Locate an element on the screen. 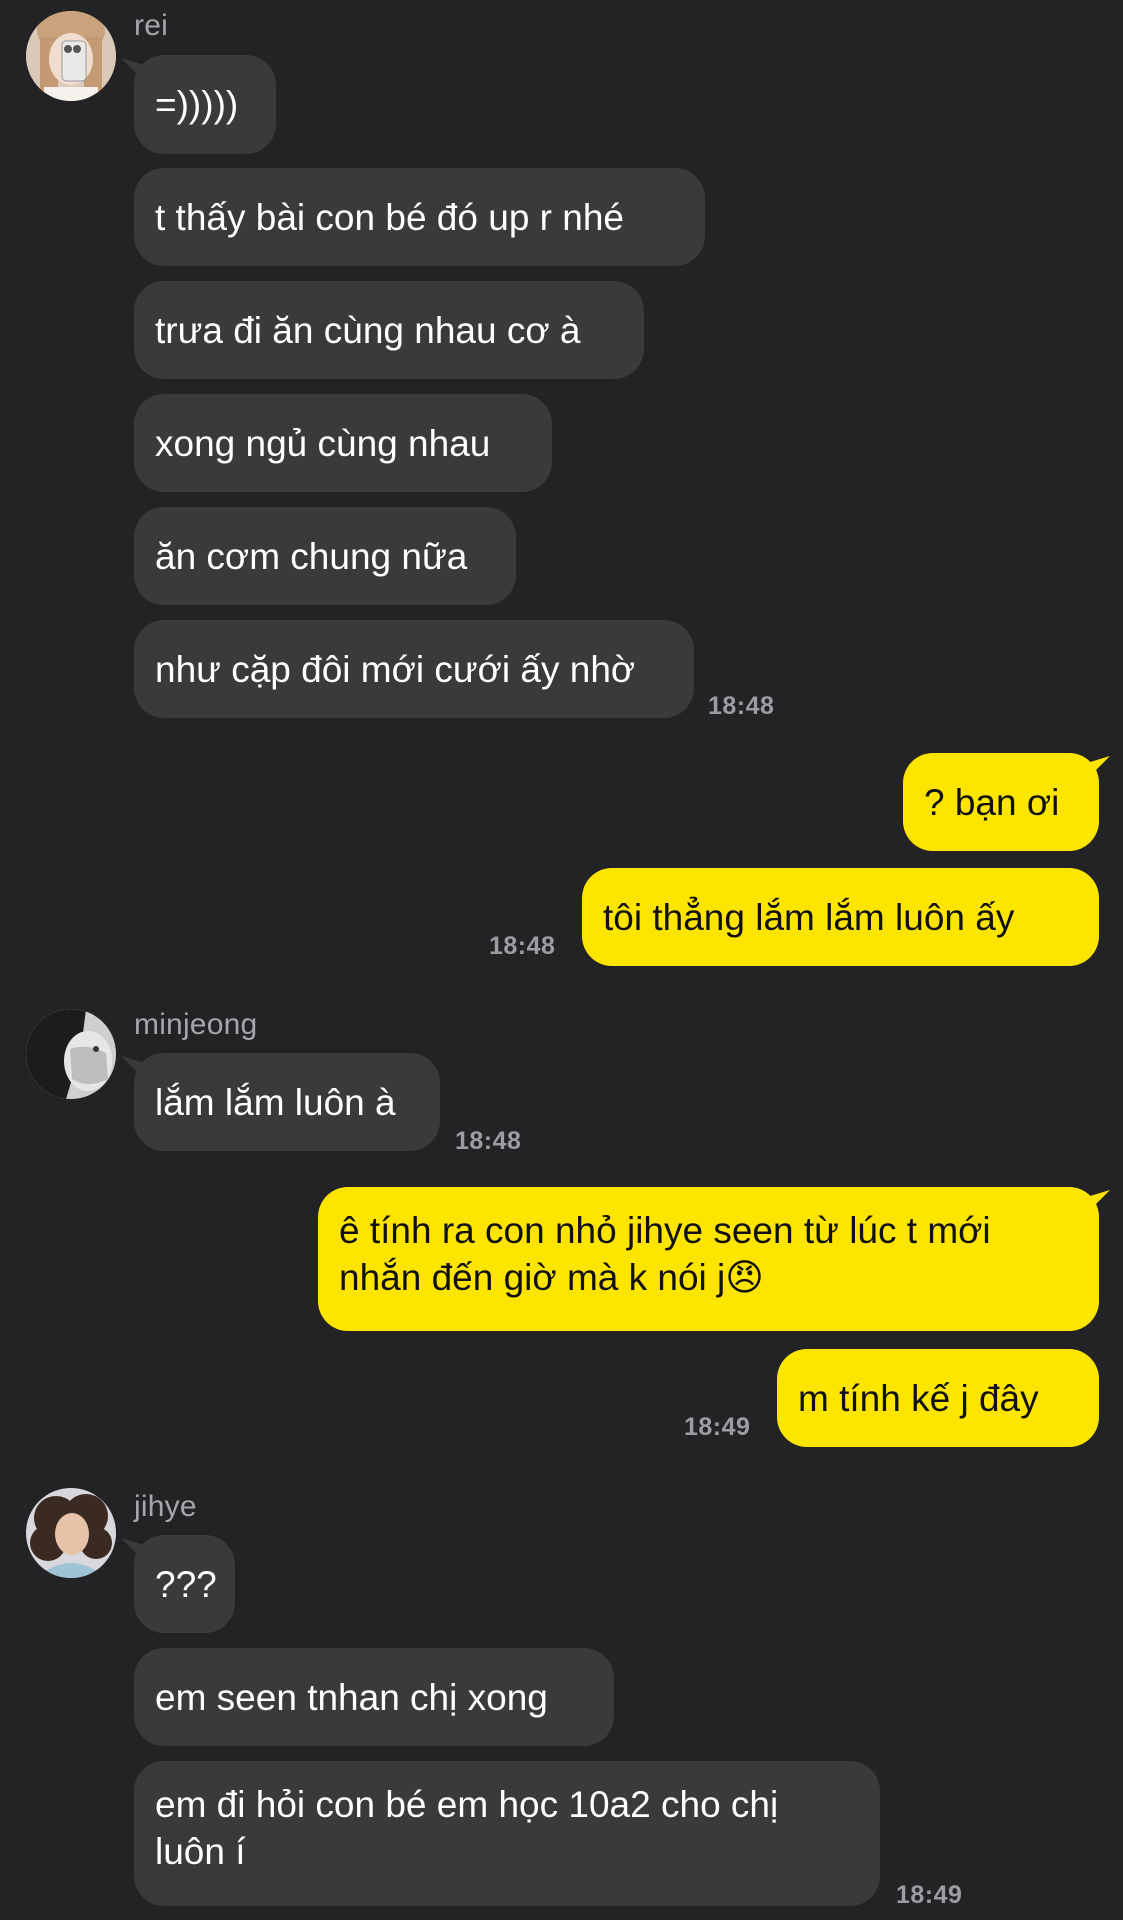 The image size is (1123, 1920). curly-hair-portrait-icon is located at coordinates (71, 1533).